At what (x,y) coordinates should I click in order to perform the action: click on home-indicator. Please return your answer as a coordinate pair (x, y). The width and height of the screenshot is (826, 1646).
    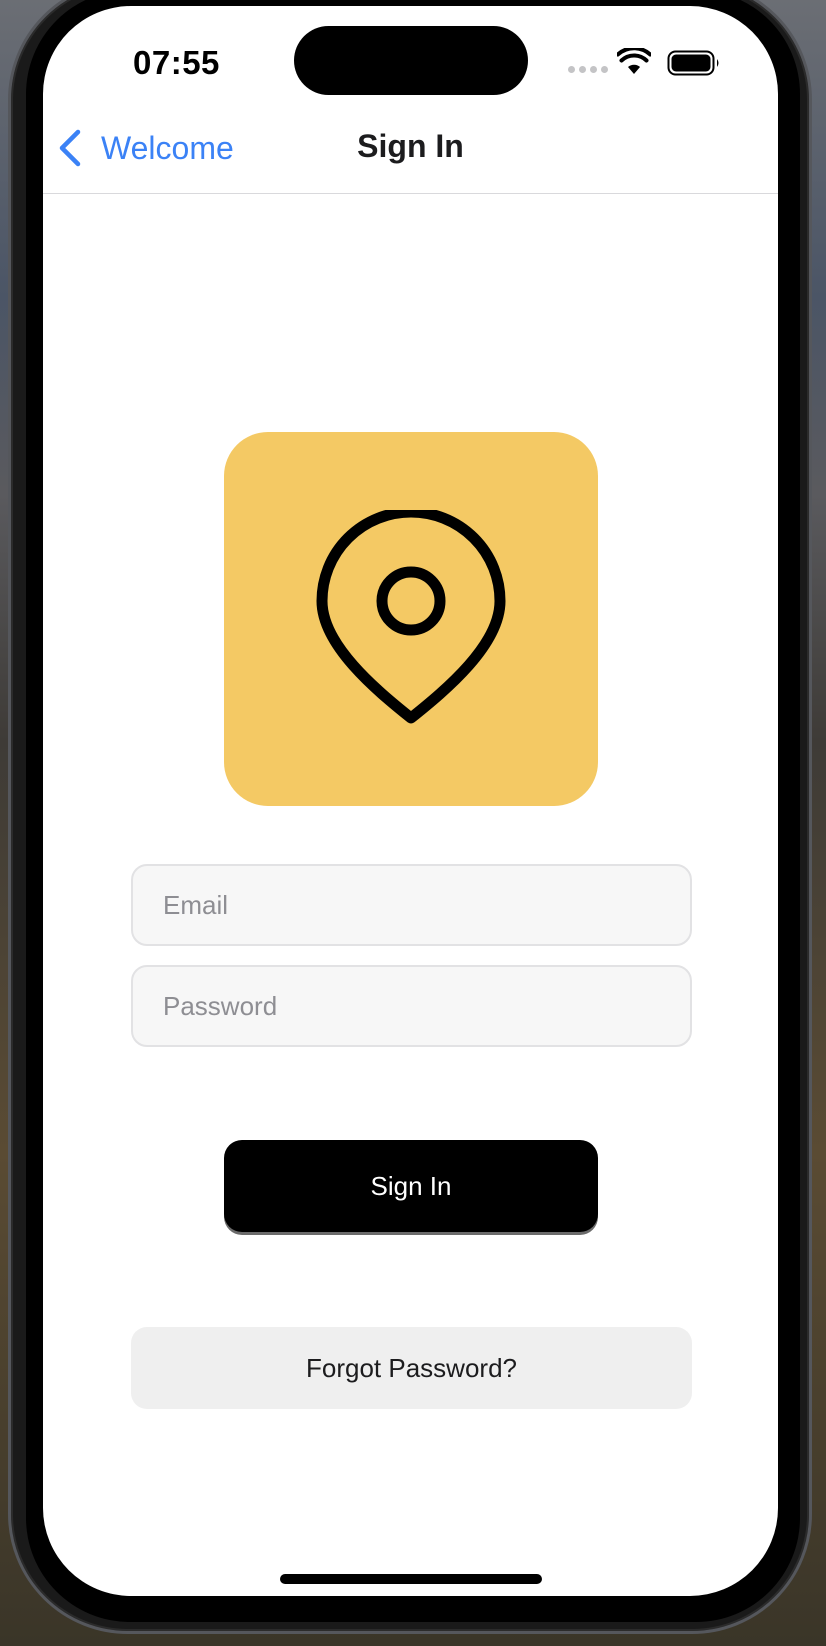
    Looking at the image, I should click on (411, 1579).